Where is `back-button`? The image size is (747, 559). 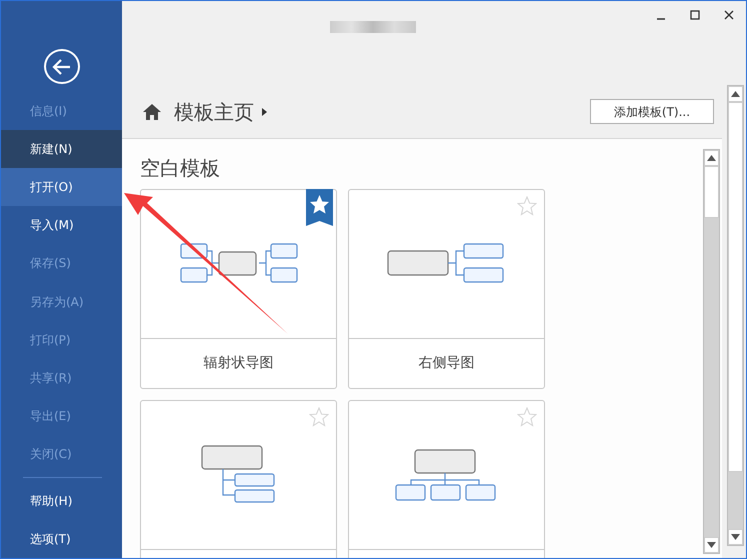
back-button is located at coordinates (62, 66).